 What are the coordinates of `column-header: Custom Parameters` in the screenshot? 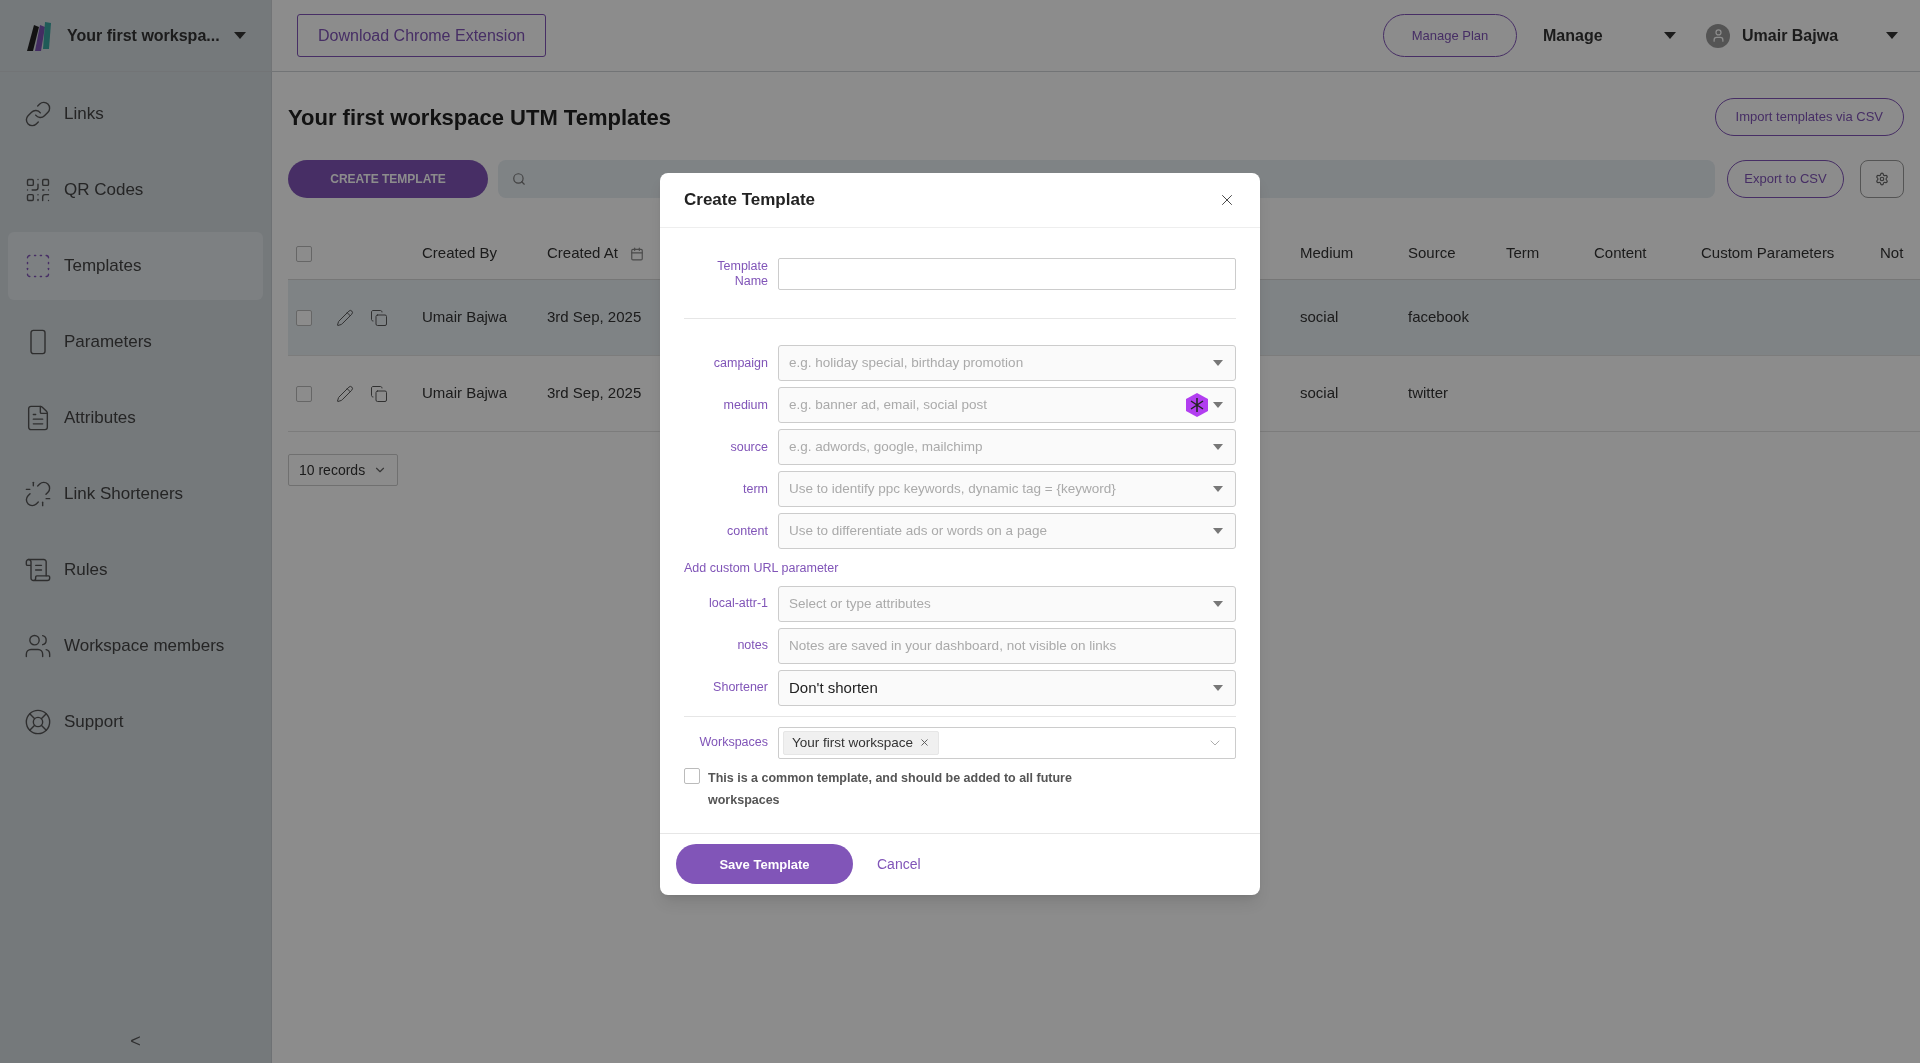 It's located at (1768, 253).